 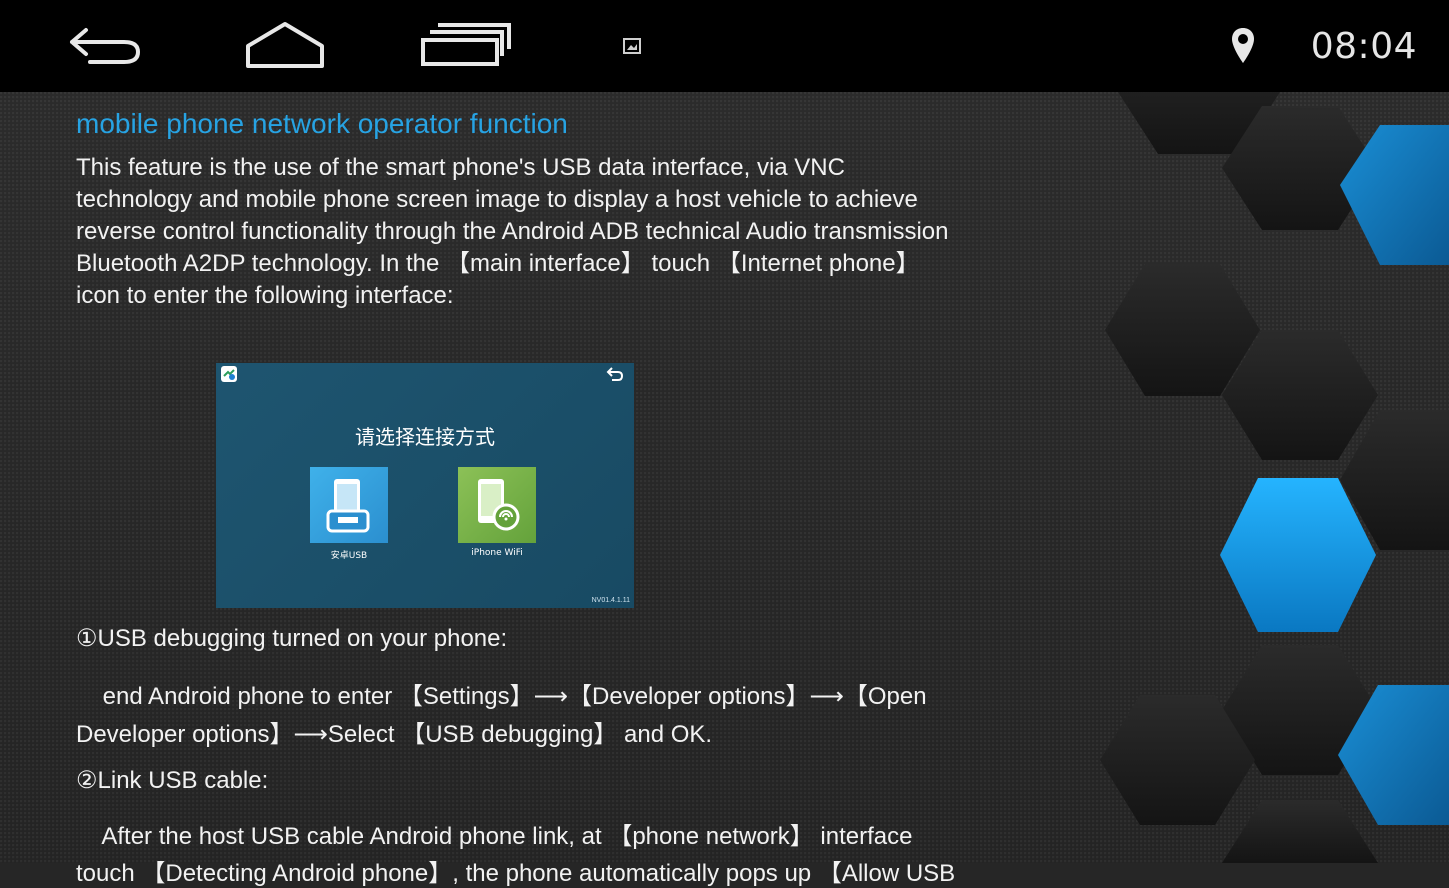 I want to click on iphone-wifi-option, so click(x=497, y=505).